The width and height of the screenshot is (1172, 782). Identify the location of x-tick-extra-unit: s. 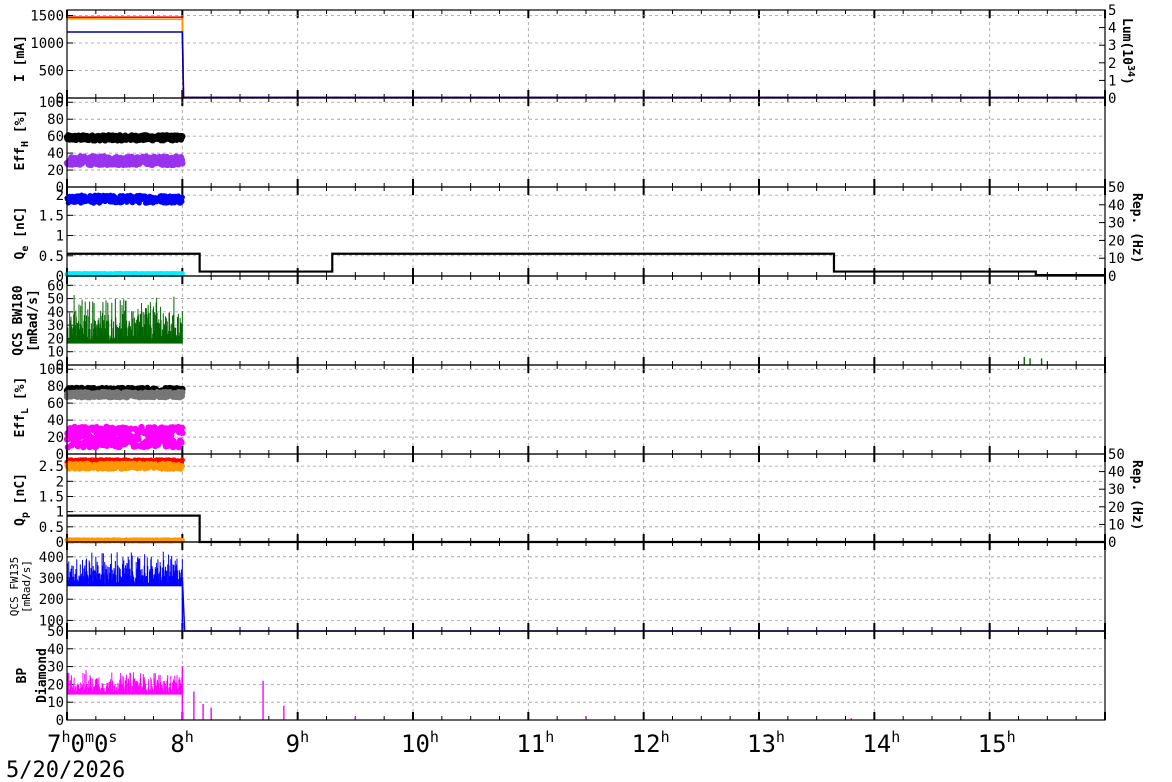
(112, 737).